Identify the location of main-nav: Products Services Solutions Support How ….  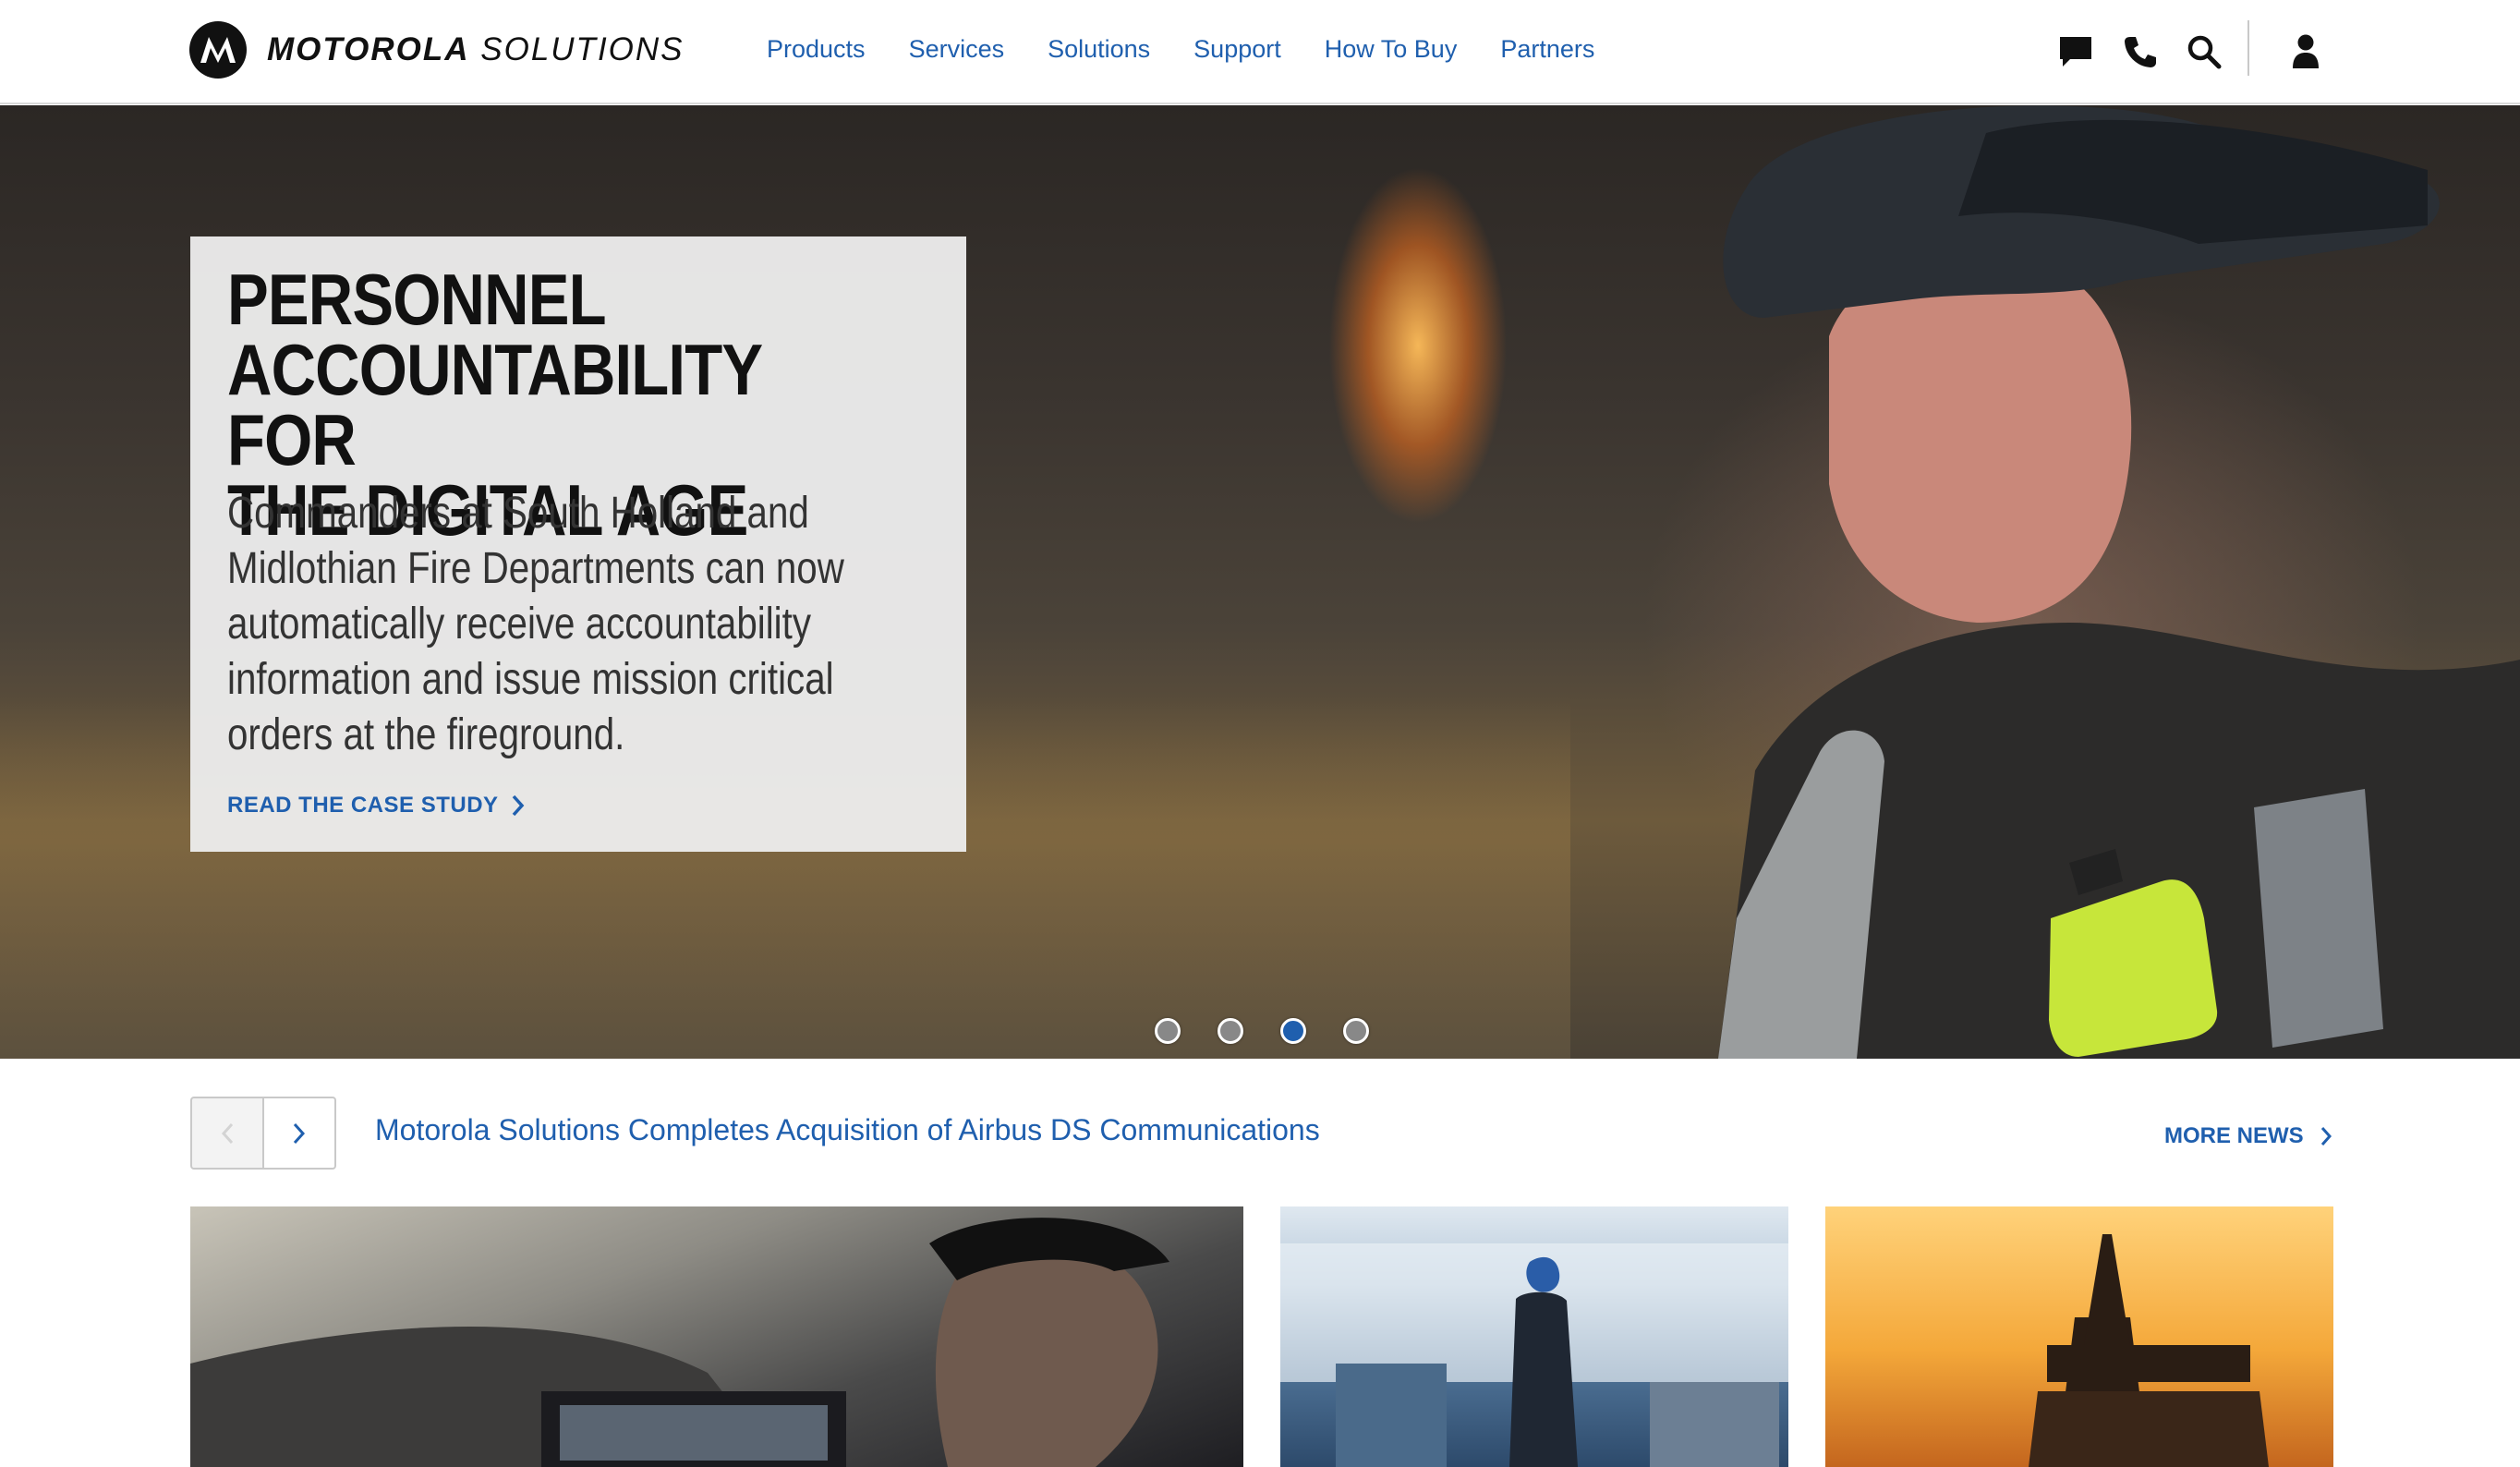
(1202, 50).